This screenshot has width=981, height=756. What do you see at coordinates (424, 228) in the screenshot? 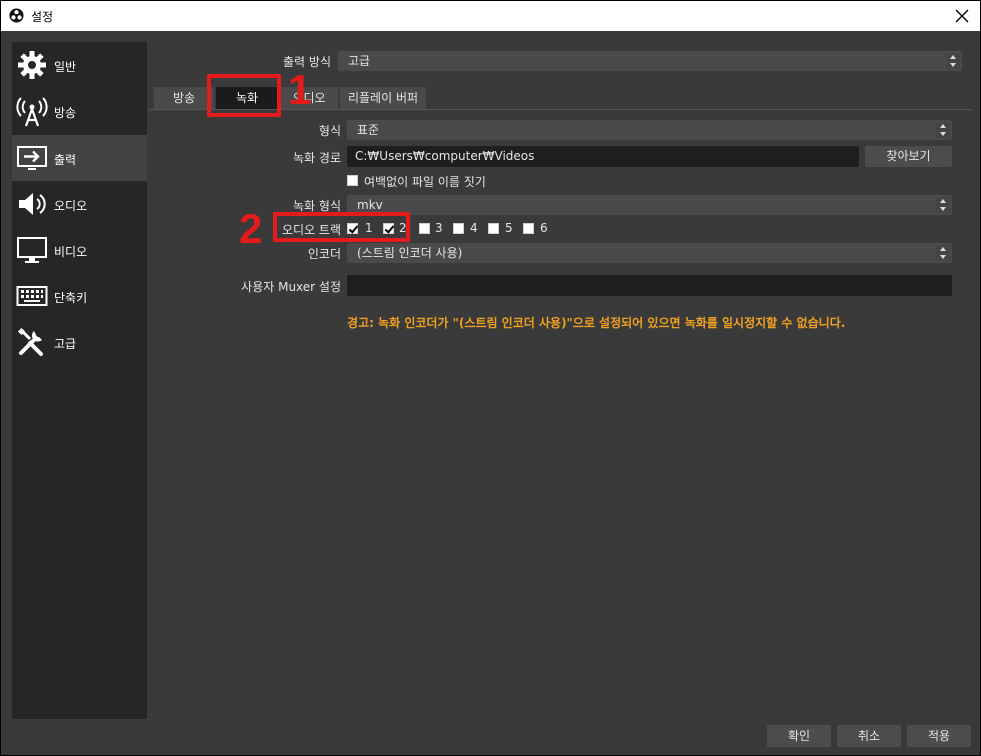
I see `track-3-checkbox` at bounding box center [424, 228].